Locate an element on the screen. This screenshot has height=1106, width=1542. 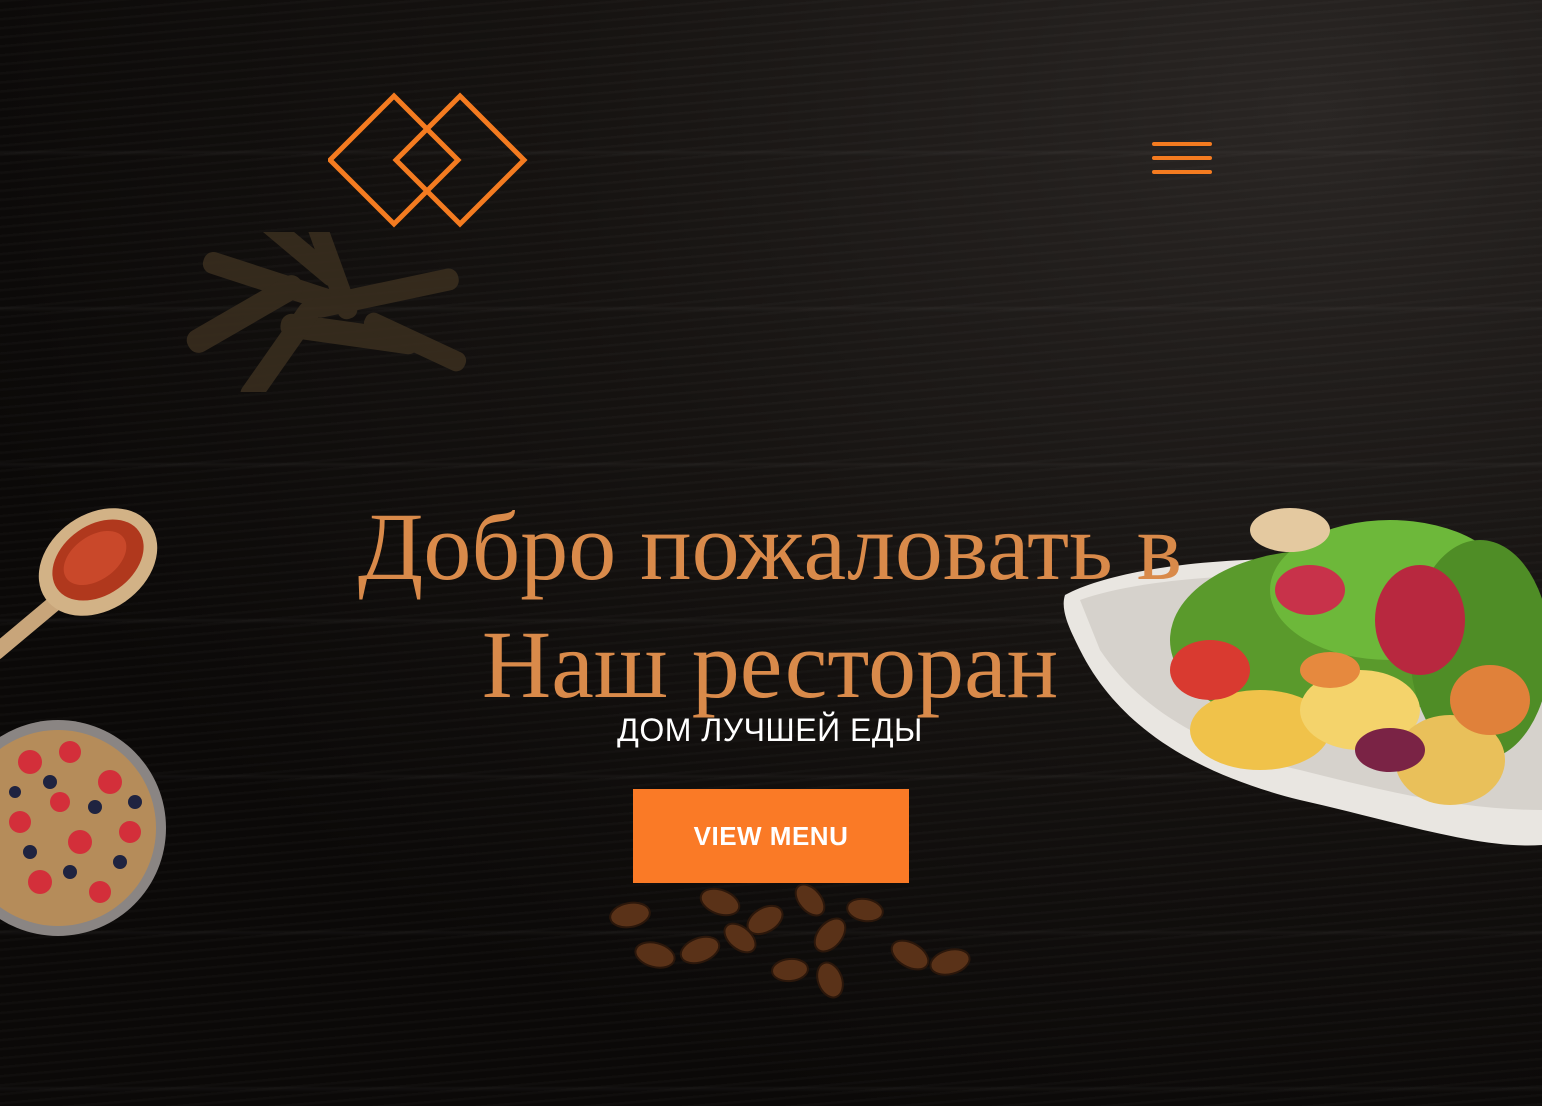
hero-title: Добро пожаловать в Наш ресторан is located at coordinates (770, 606).